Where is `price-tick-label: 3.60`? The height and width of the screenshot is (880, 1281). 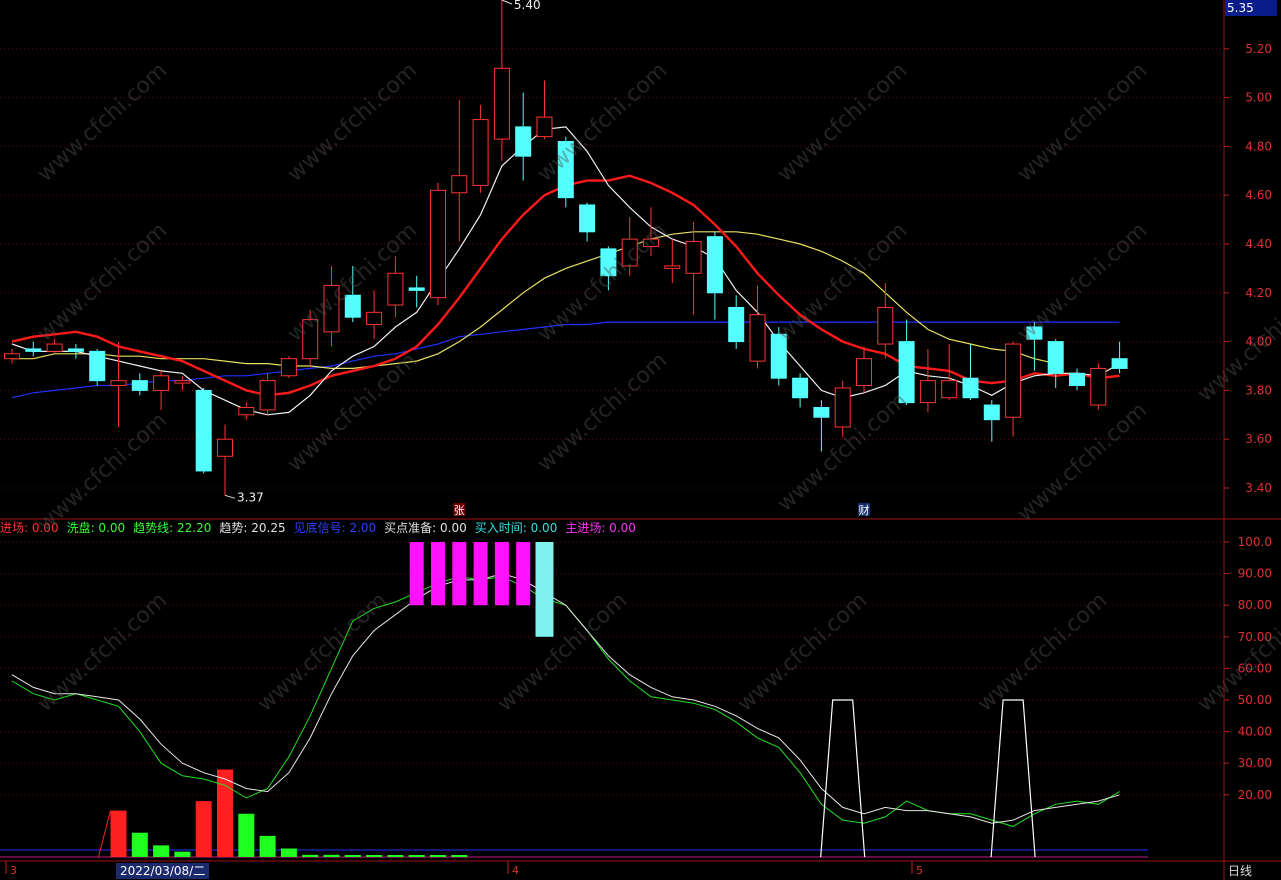
price-tick-label: 3.60 is located at coordinates (1258, 439).